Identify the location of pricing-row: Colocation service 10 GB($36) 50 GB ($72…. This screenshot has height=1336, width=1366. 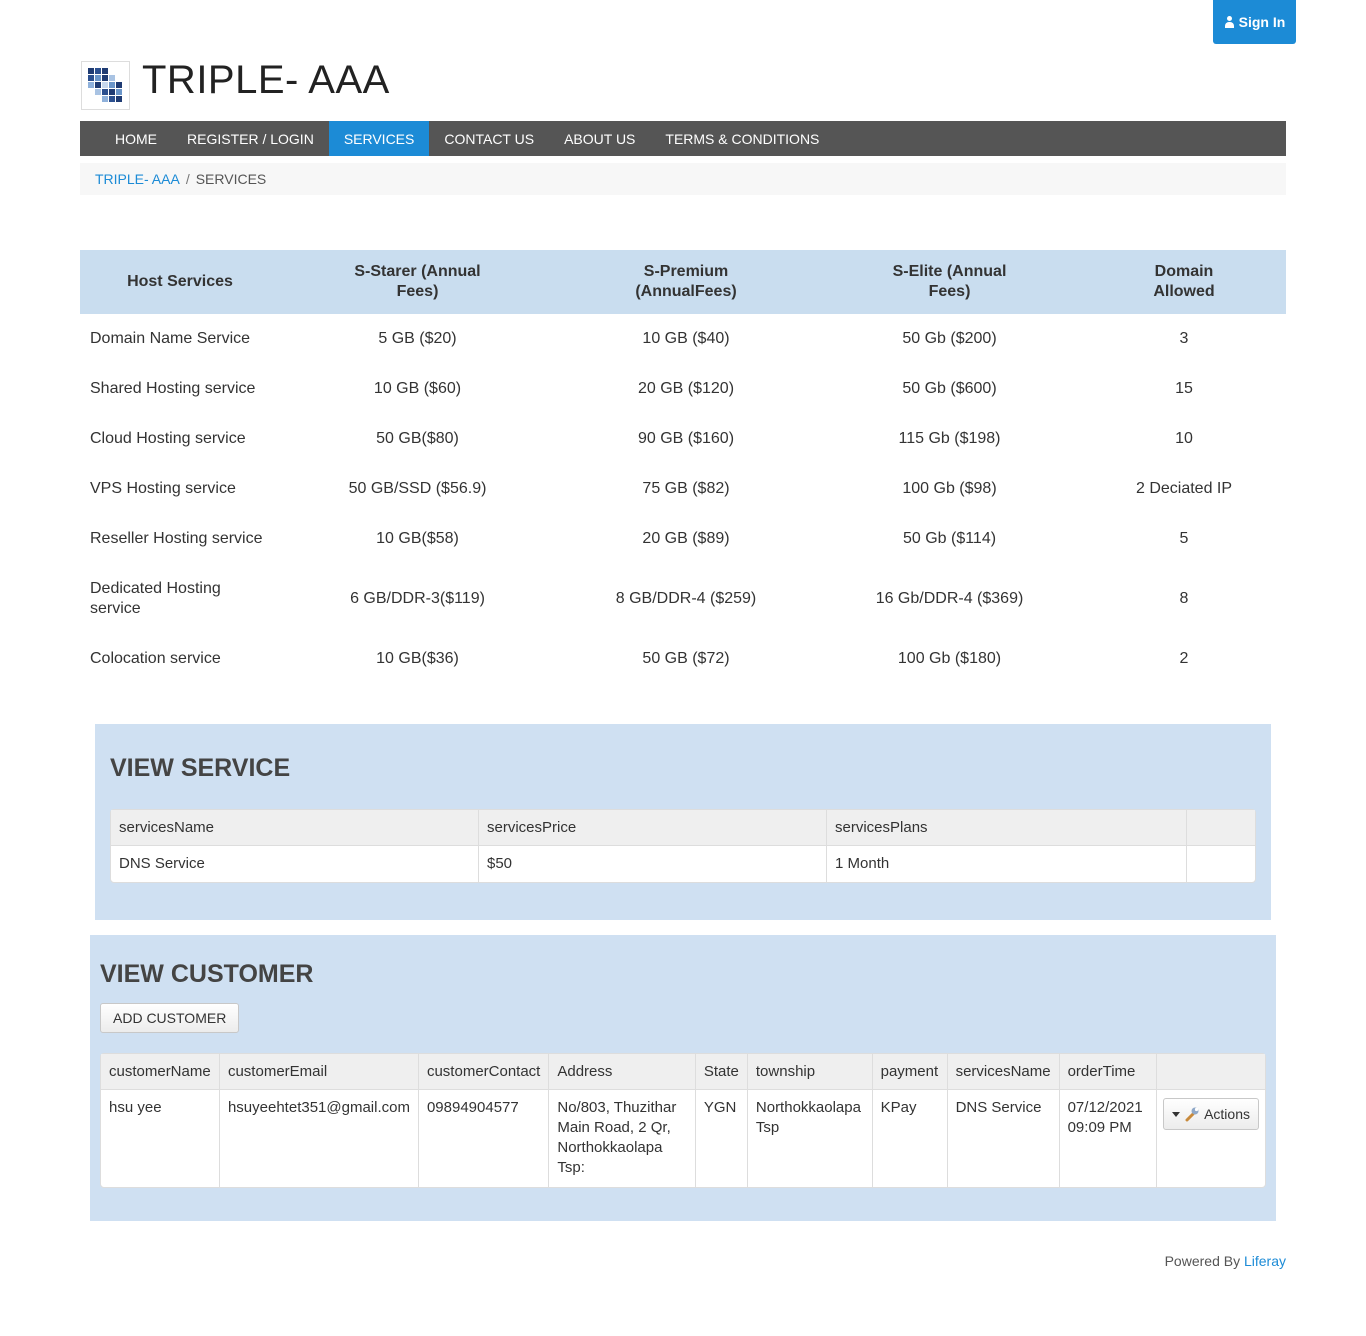
(683, 659).